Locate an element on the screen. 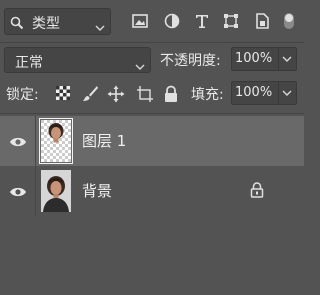 This screenshot has height=295, width=320. blend-mode-label: 正常 is located at coordinates (29, 63).